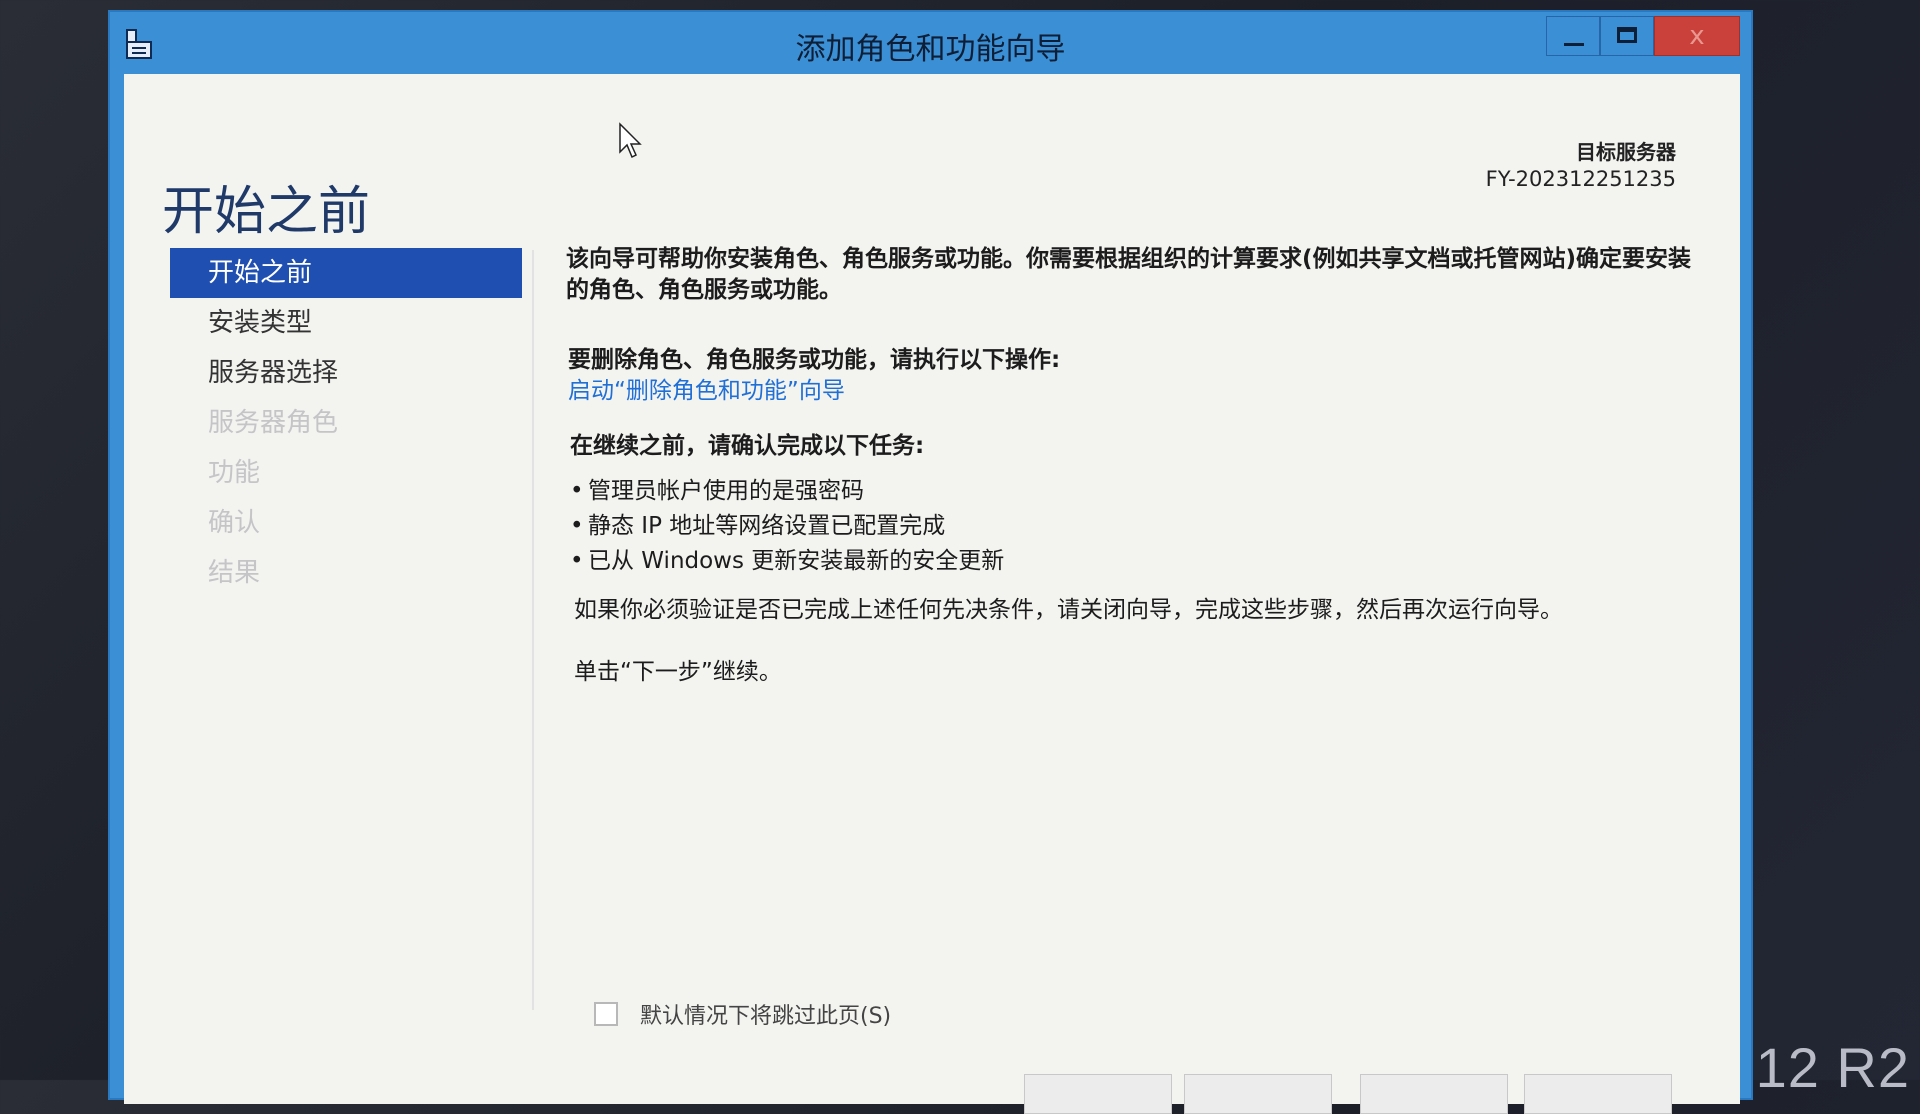 The width and height of the screenshot is (1920, 1114). I want to click on wizard-nav: 开始之前 安装类型 服务器选择 服务器角色 功能 确认 结果, so click(346, 423).